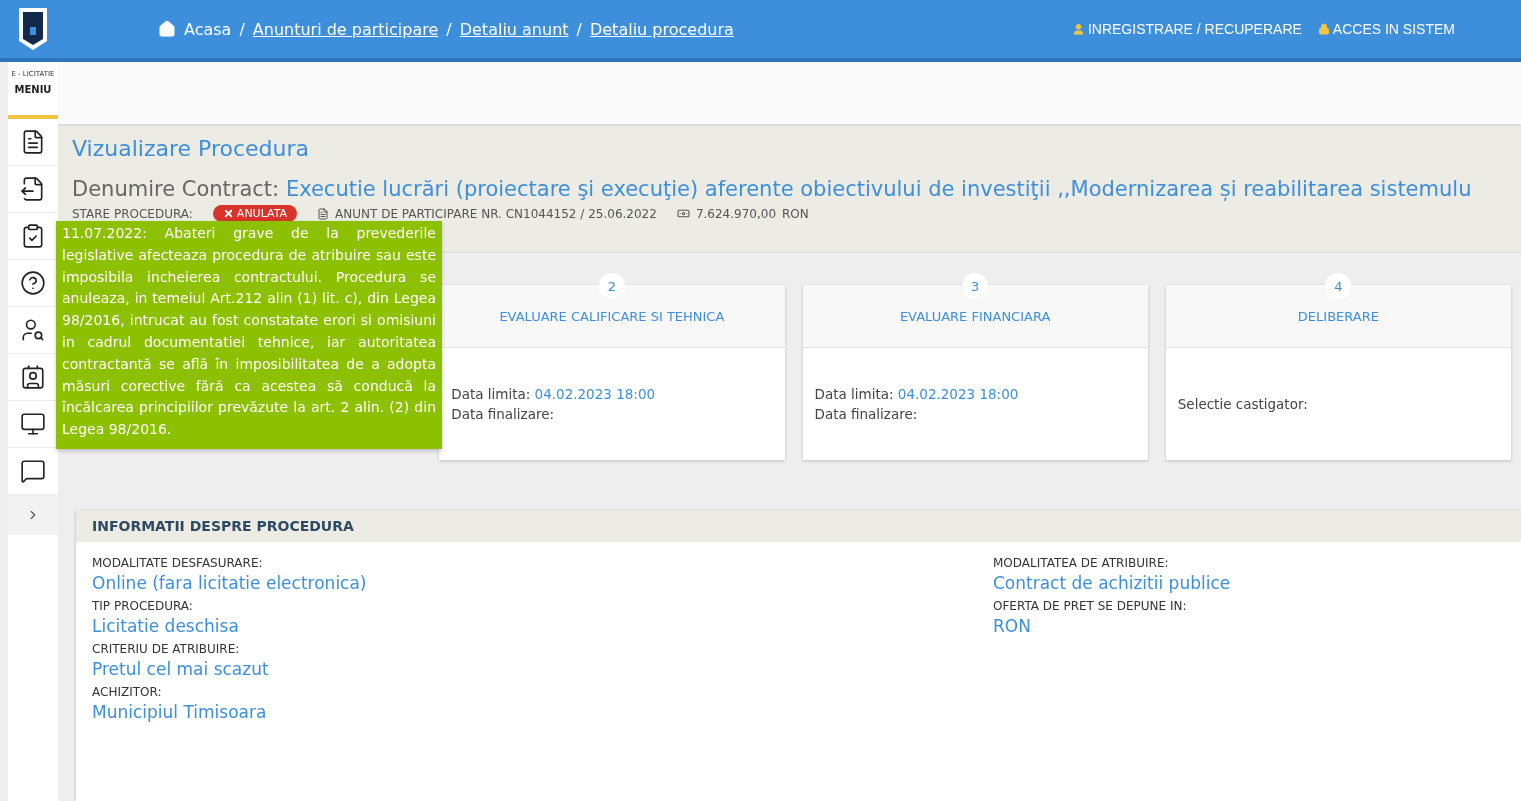 The height and width of the screenshot is (801, 1521). What do you see at coordinates (191, 148) in the screenshot?
I see `page-title: Vizualizare Procedura` at bounding box center [191, 148].